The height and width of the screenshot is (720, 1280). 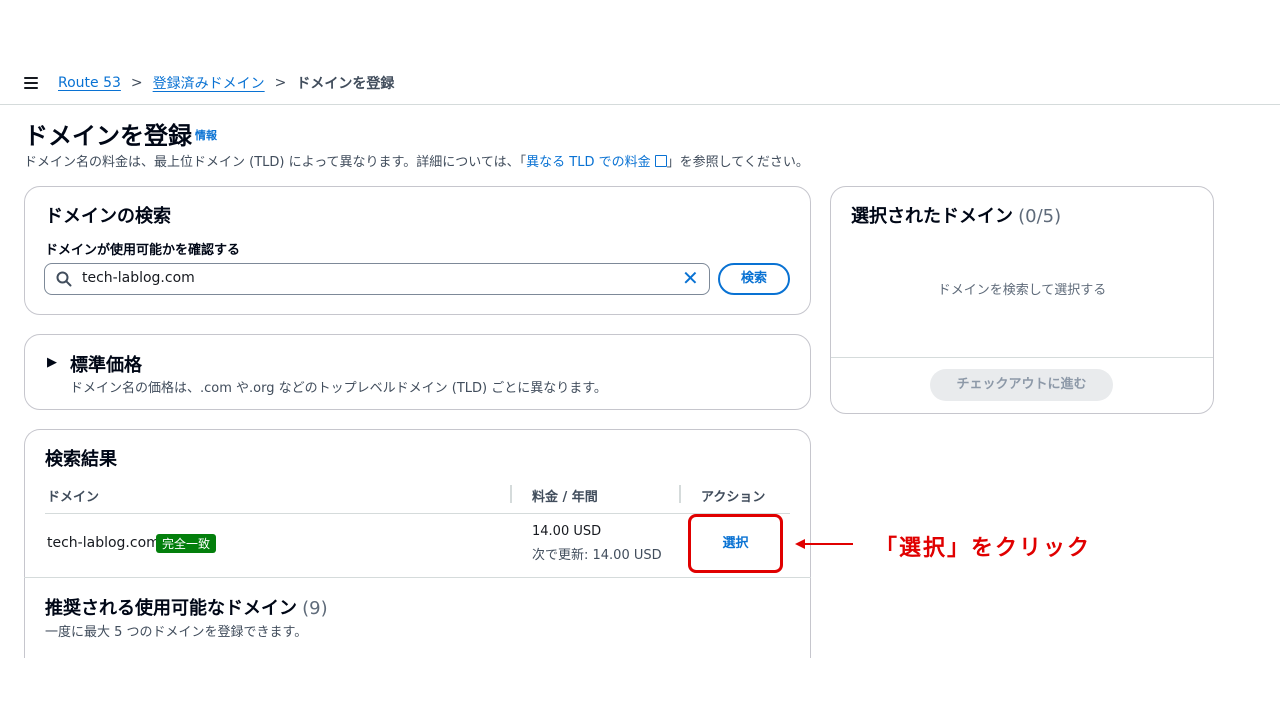 I want to click on checkout-button: チェックアウトに進む, so click(x=1021, y=385).